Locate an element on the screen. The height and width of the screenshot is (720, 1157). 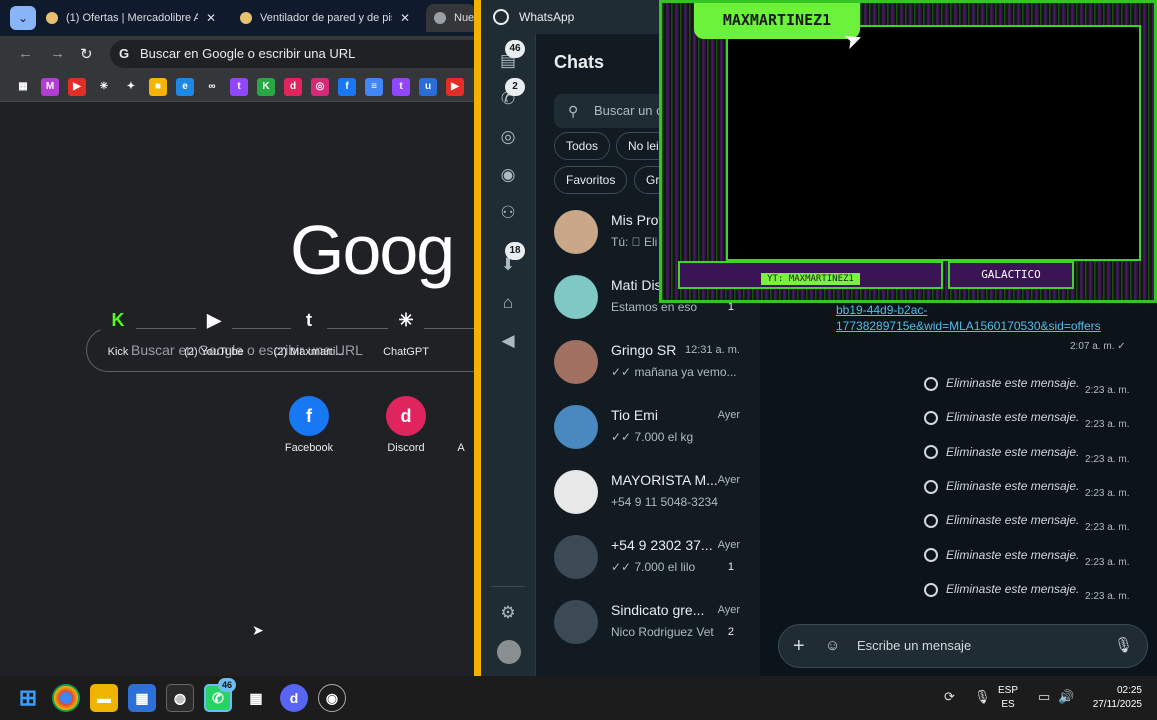
github-icon: ◍ is located at coordinates (180, 698).